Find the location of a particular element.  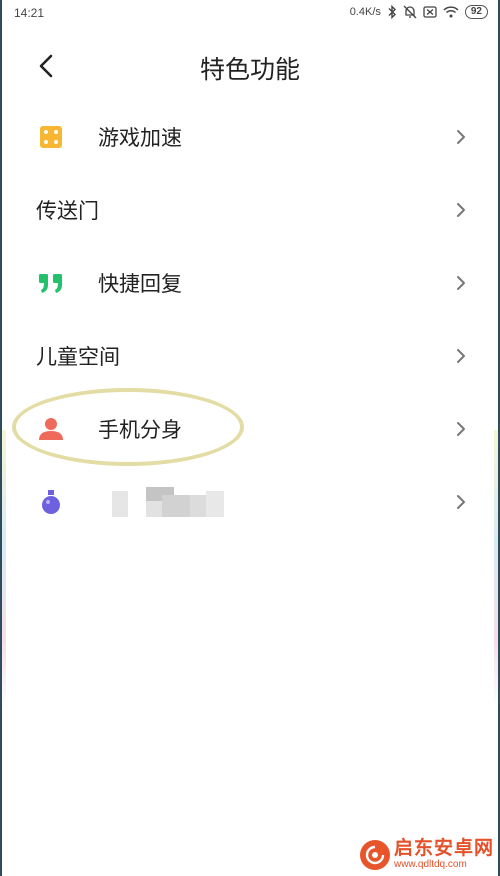

menu-item-label: 传送门 is located at coordinates (67, 210).